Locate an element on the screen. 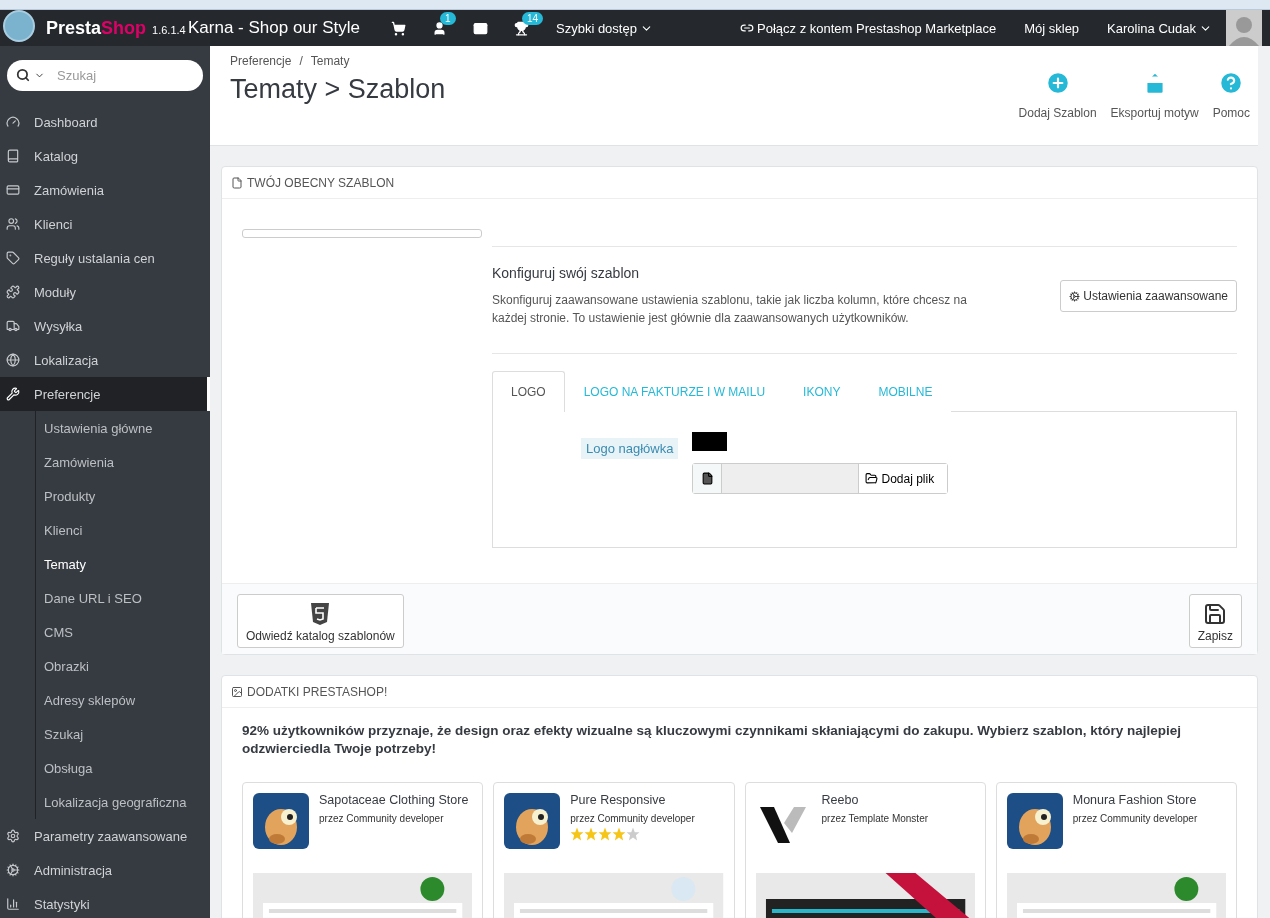  users-icon is located at coordinates (13, 224).